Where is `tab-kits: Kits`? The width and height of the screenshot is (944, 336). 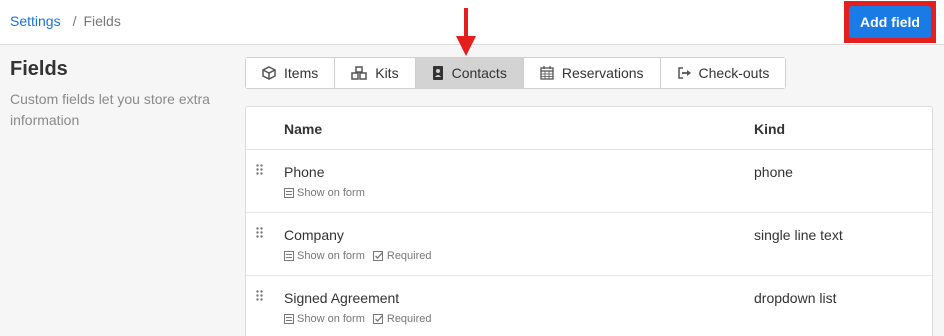 tab-kits: Kits is located at coordinates (375, 73).